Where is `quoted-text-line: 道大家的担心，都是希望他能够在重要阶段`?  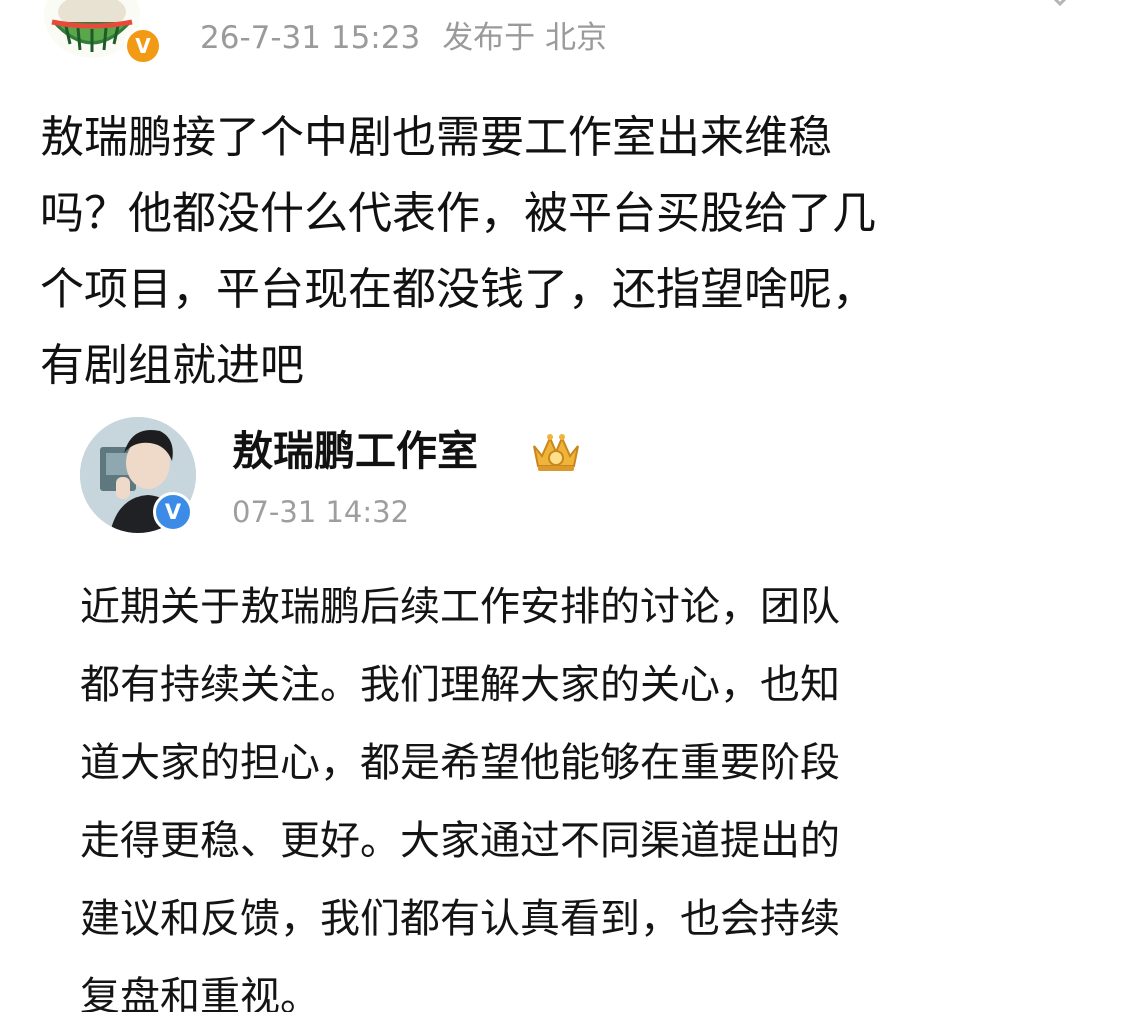
quoted-text-line: 道大家的担心，都是希望他能够在重要阶段 is located at coordinates (460, 763).